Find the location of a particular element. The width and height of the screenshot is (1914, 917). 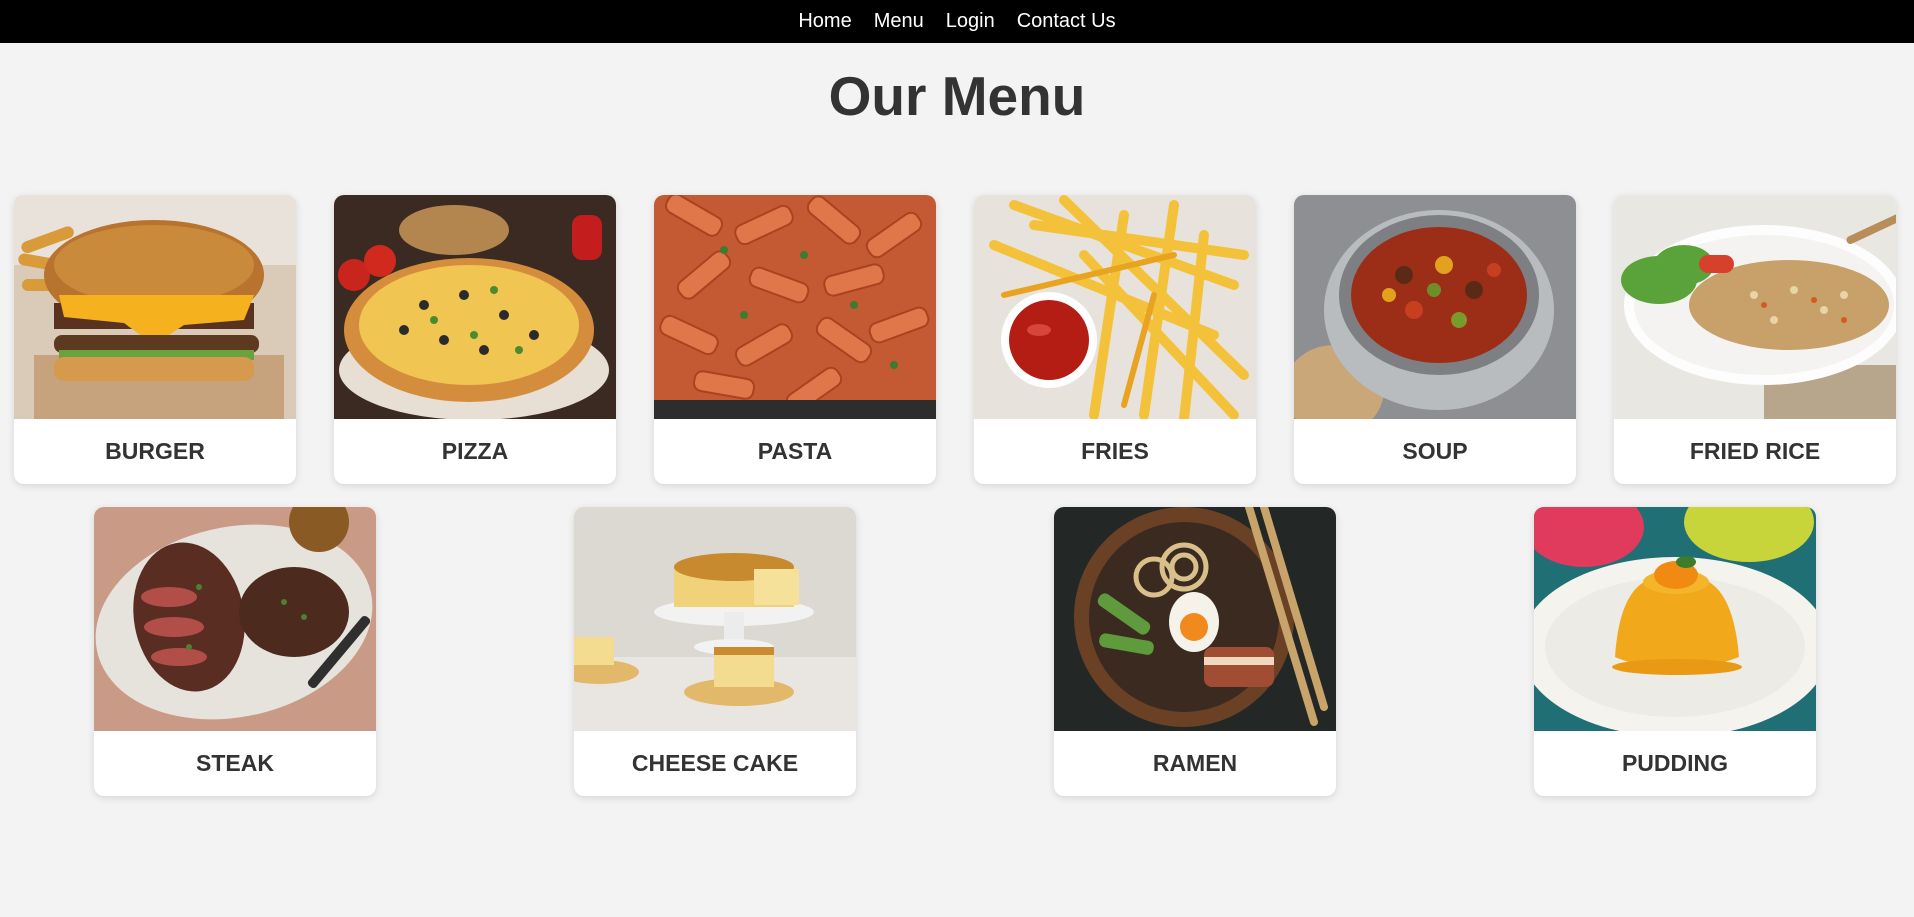

menu-card-label: CHEESE CAKE is located at coordinates (715, 763).